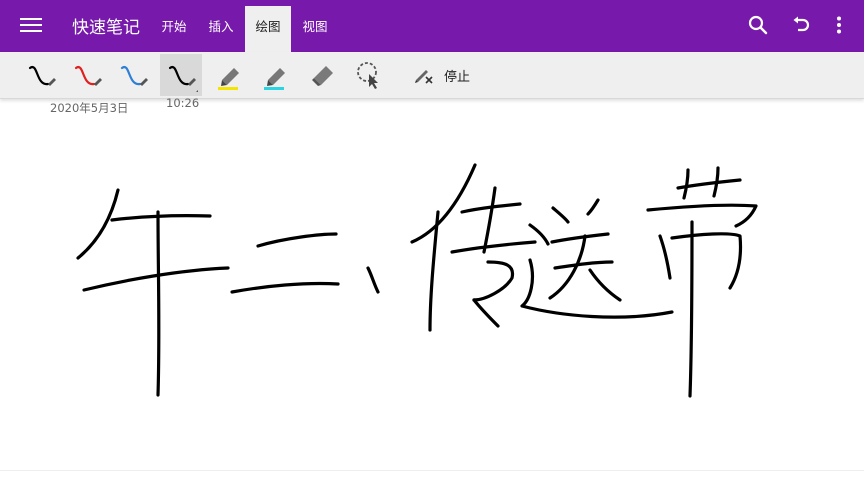 Image resolution: width=864 pixels, height=490 pixels. I want to click on menu-icon, so click(31, 25).